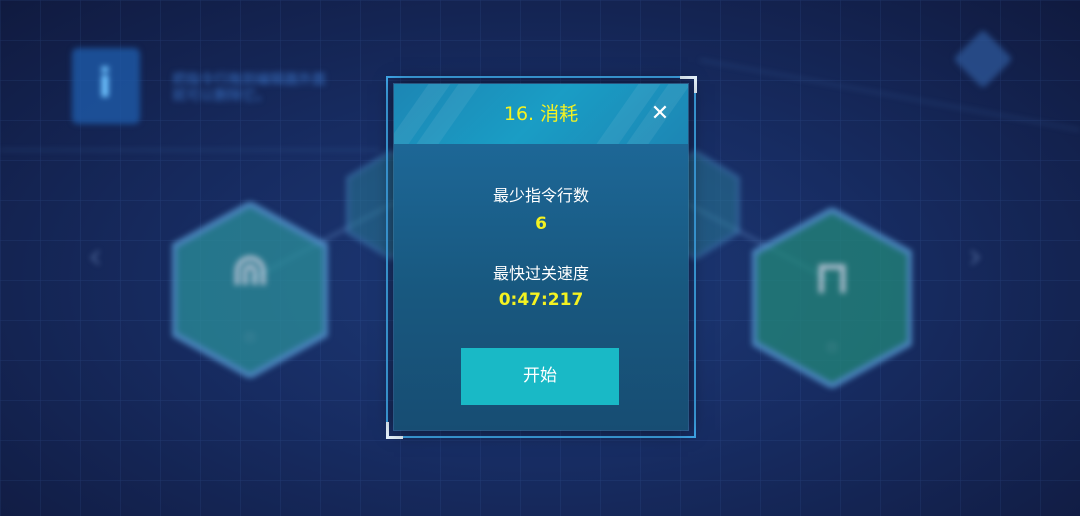 The height and width of the screenshot is (516, 1080). What do you see at coordinates (540, 376) in the screenshot?
I see `start-button: 开始` at bounding box center [540, 376].